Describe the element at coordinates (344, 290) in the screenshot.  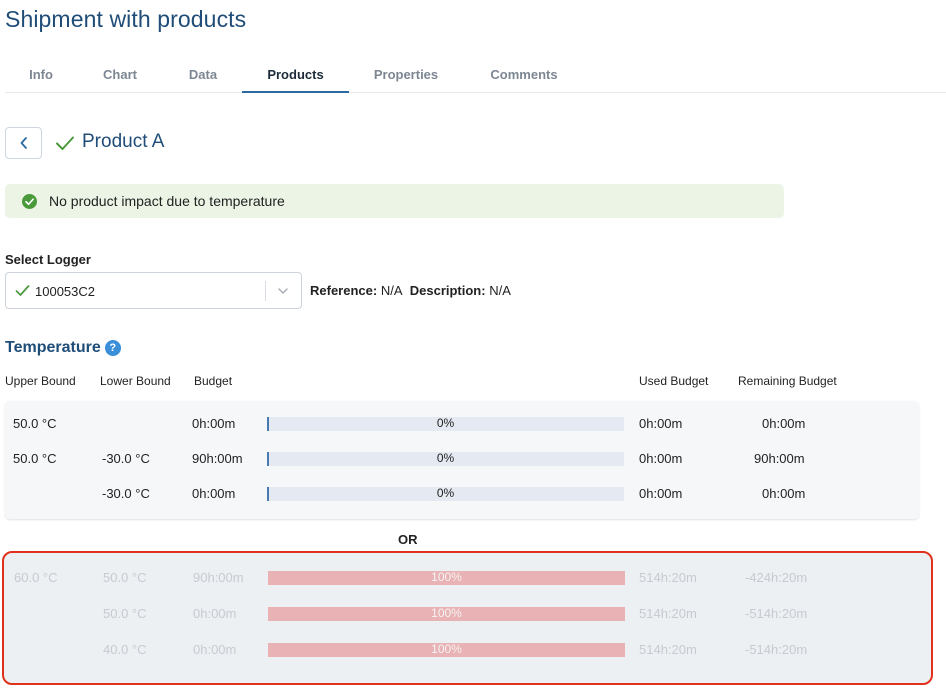
I see `reference-label: Reference:` at that location.